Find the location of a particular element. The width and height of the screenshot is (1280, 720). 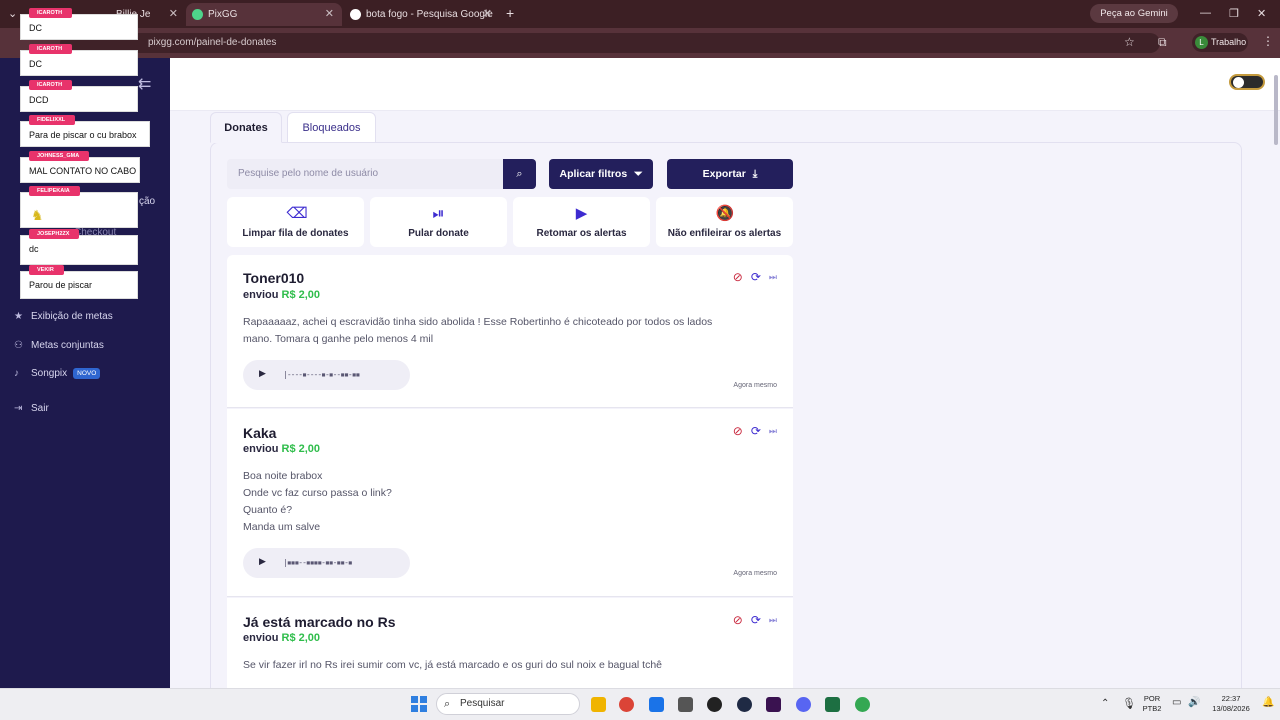

alert-user-tag: JOHNESS_GMA is located at coordinates (59, 156).